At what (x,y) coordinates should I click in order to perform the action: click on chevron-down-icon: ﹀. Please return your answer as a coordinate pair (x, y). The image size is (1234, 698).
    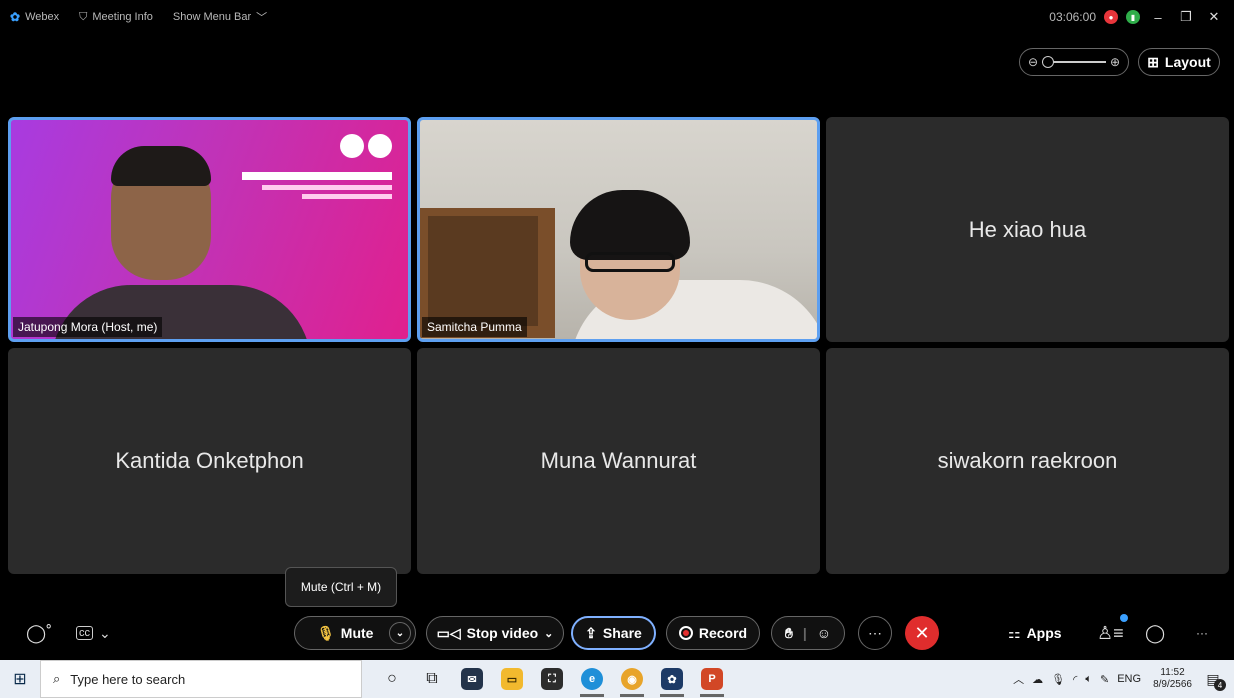
    Looking at the image, I should click on (262, 18).